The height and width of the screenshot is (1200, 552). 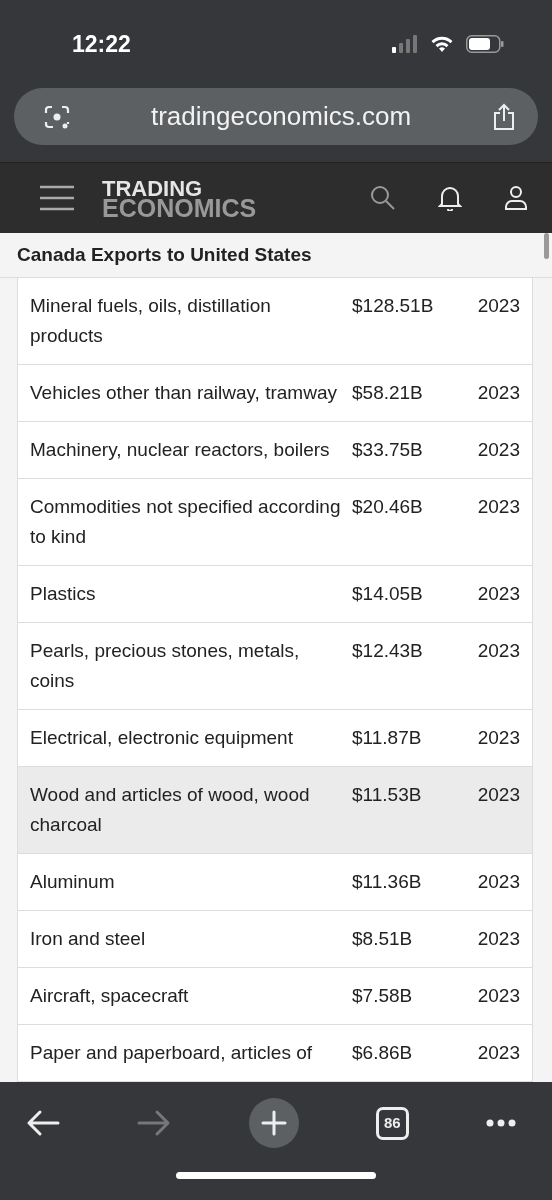 I want to click on category-cell-text: Pearls, precious stones, metals, coins, so click(x=165, y=666).